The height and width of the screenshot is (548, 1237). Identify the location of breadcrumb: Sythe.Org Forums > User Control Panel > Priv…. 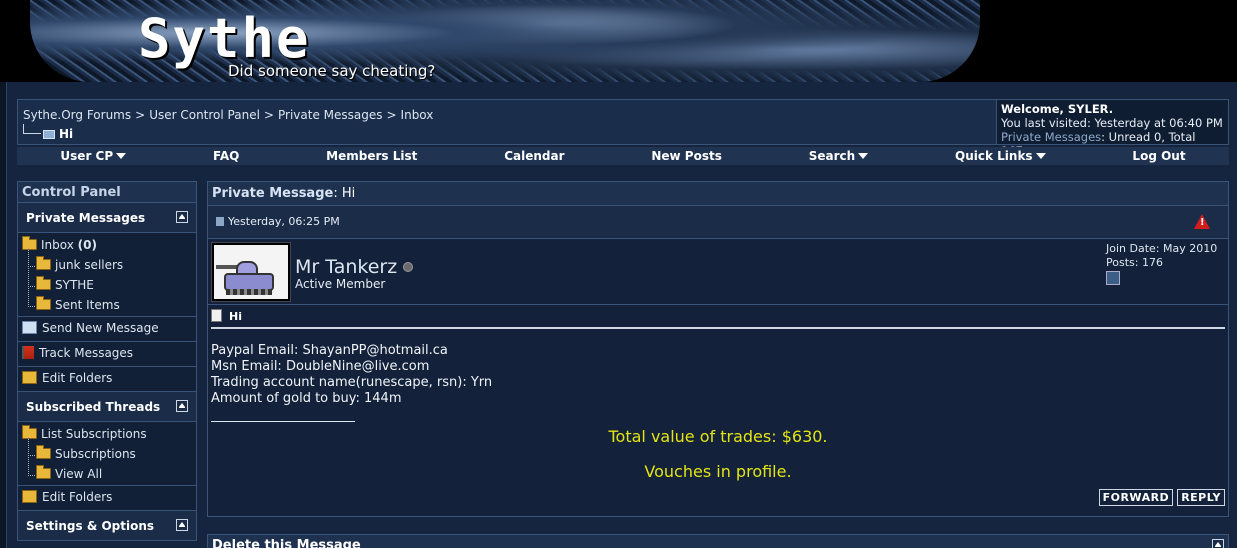
(228, 115).